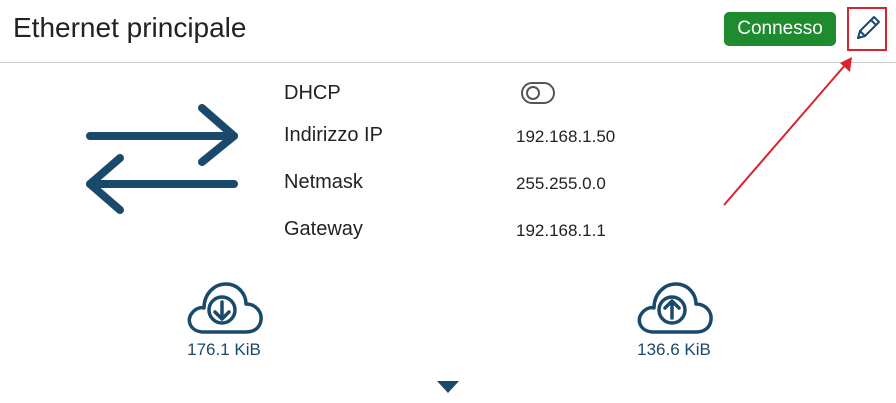 Image resolution: width=896 pixels, height=403 pixels. Describe the element at coordinates (566, 136) in the screenshot. I see `ip-value: 192.168.1.50` at that location.